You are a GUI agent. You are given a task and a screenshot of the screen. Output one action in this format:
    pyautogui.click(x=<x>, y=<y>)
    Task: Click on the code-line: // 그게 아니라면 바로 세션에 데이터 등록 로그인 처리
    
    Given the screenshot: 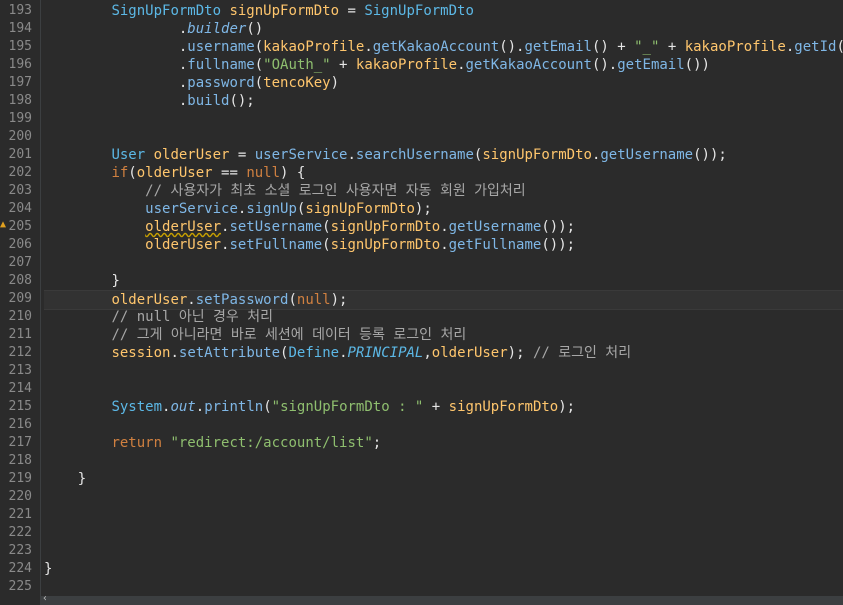 What is the action you would take?
    pyautogui.click(x=443, y=335)
    